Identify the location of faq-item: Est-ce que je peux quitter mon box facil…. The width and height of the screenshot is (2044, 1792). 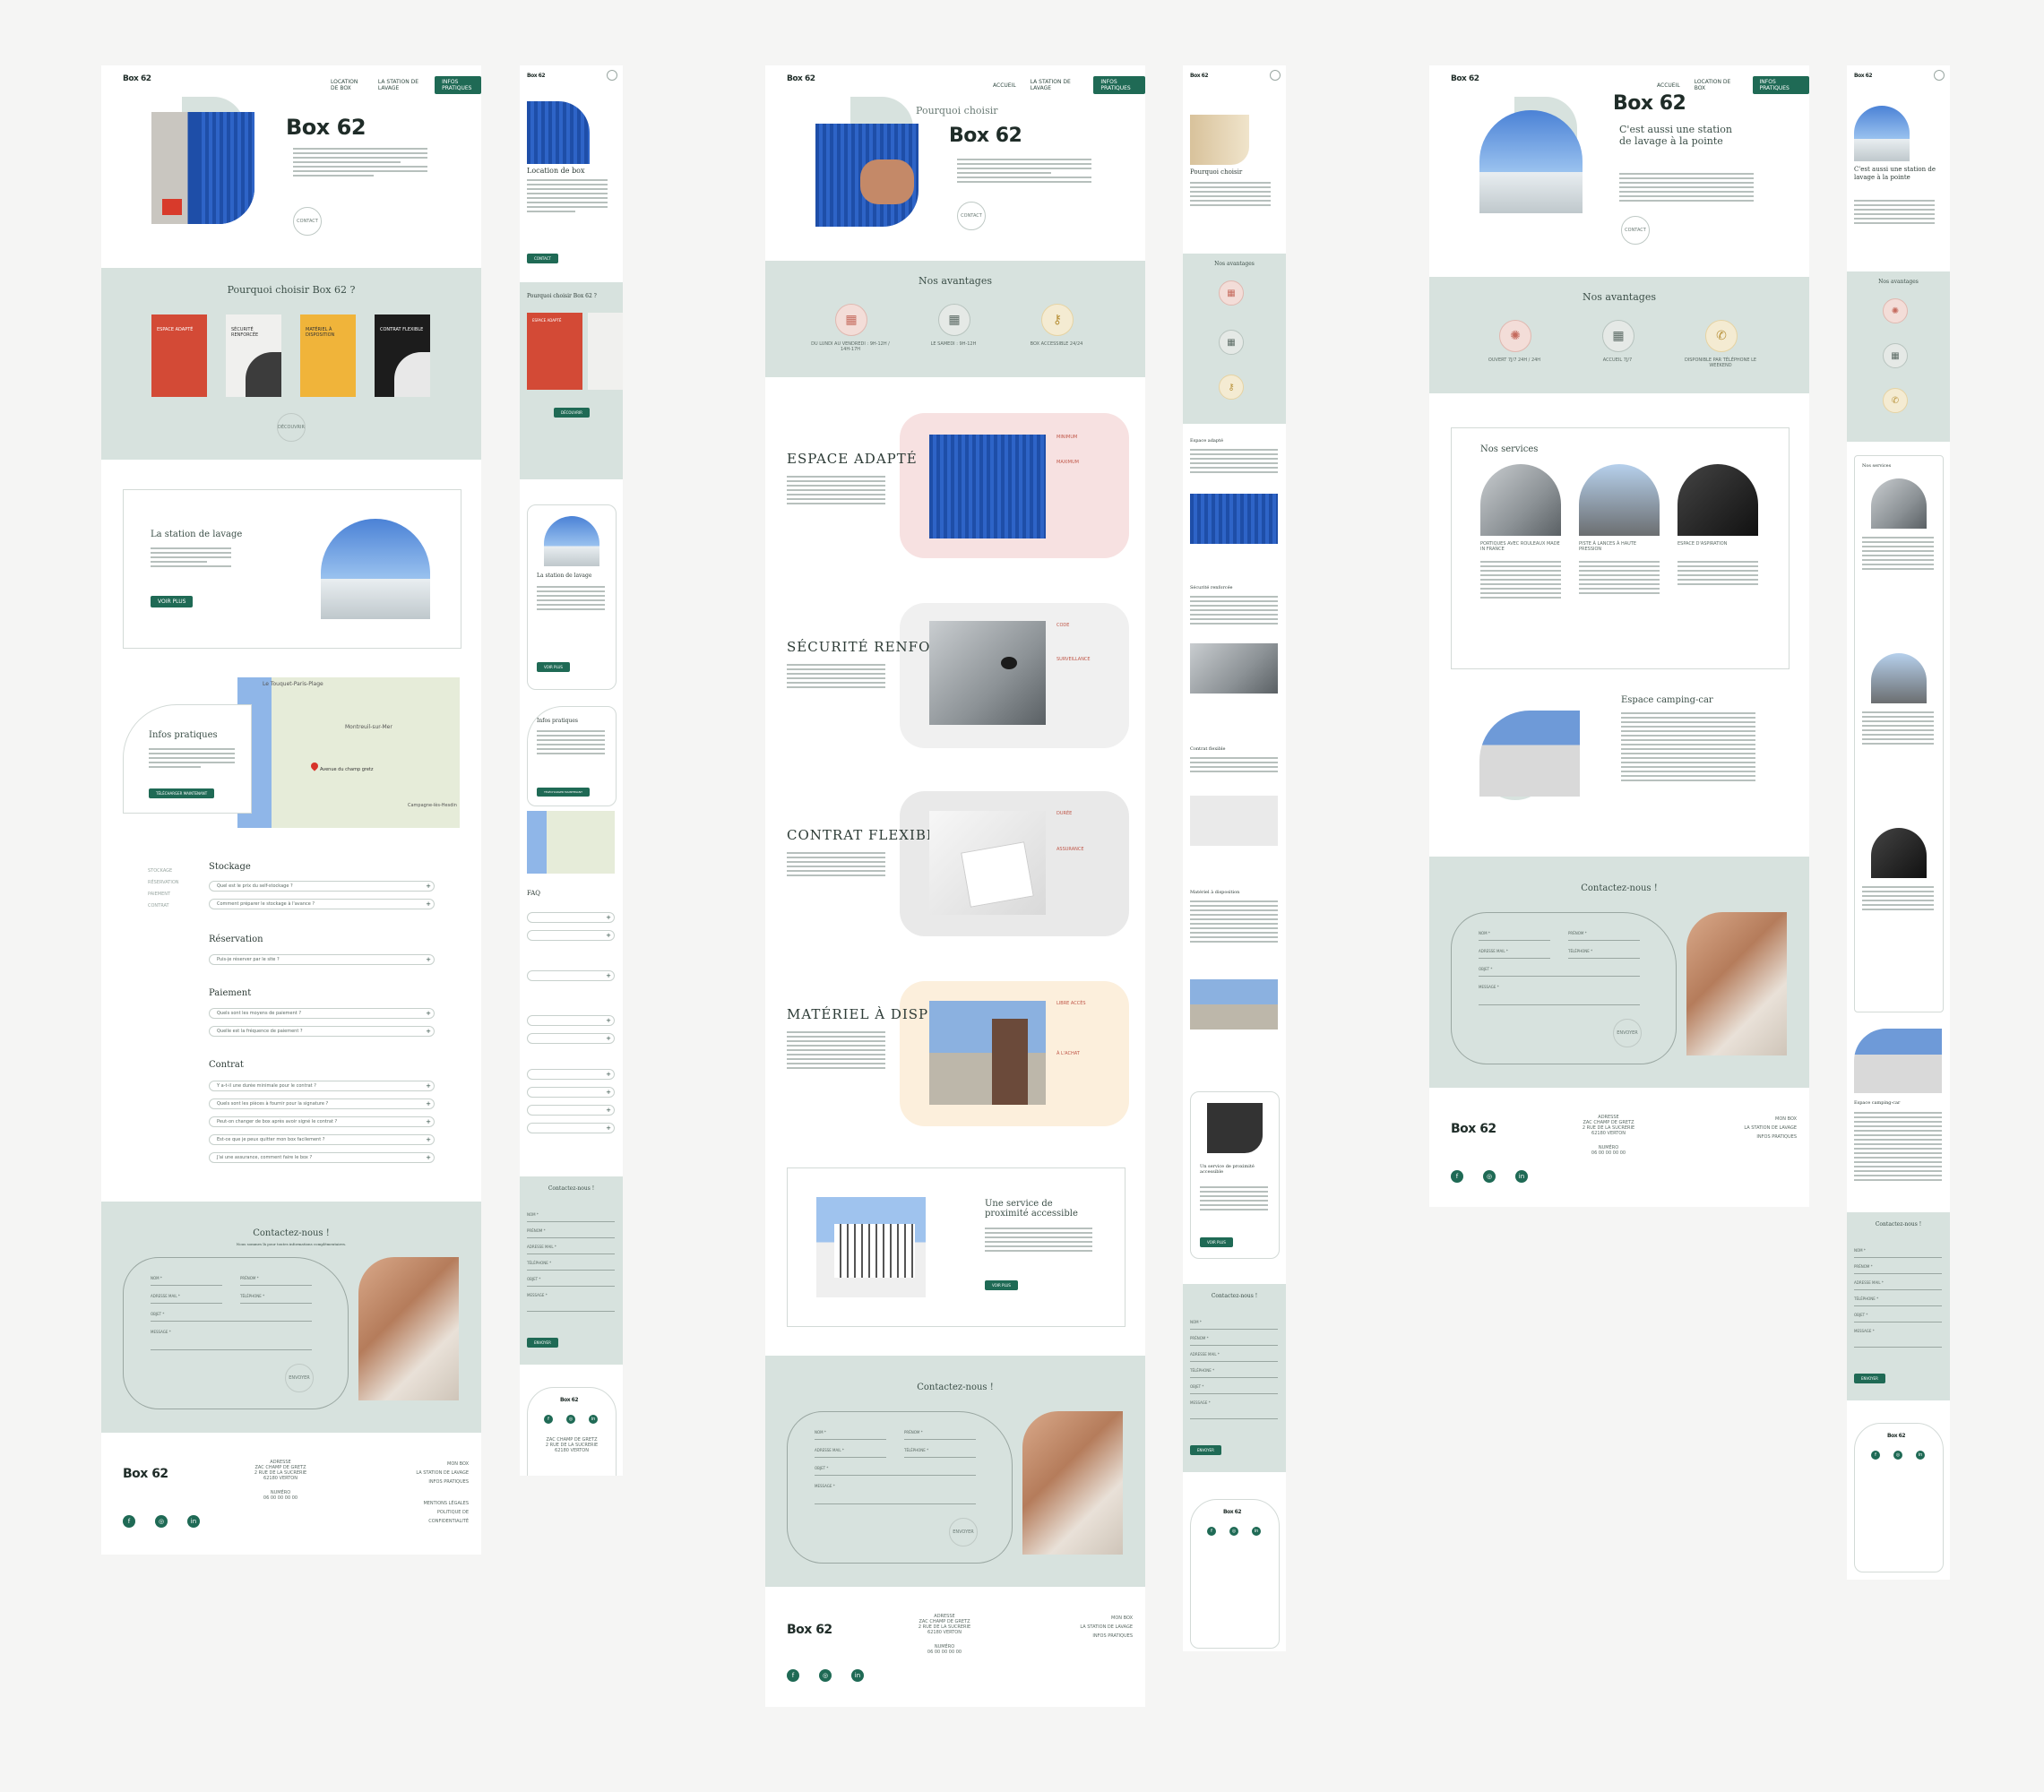
(322, 1139).